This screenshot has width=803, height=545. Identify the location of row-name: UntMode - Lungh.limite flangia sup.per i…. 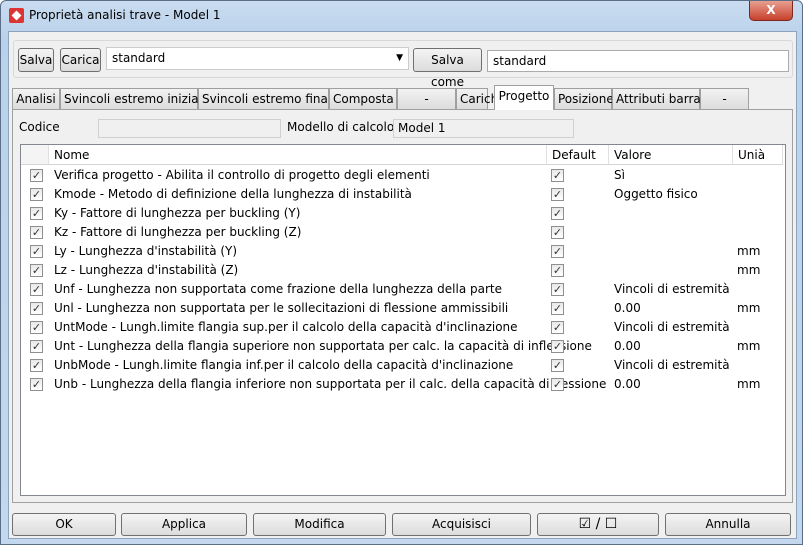
(286, 327).